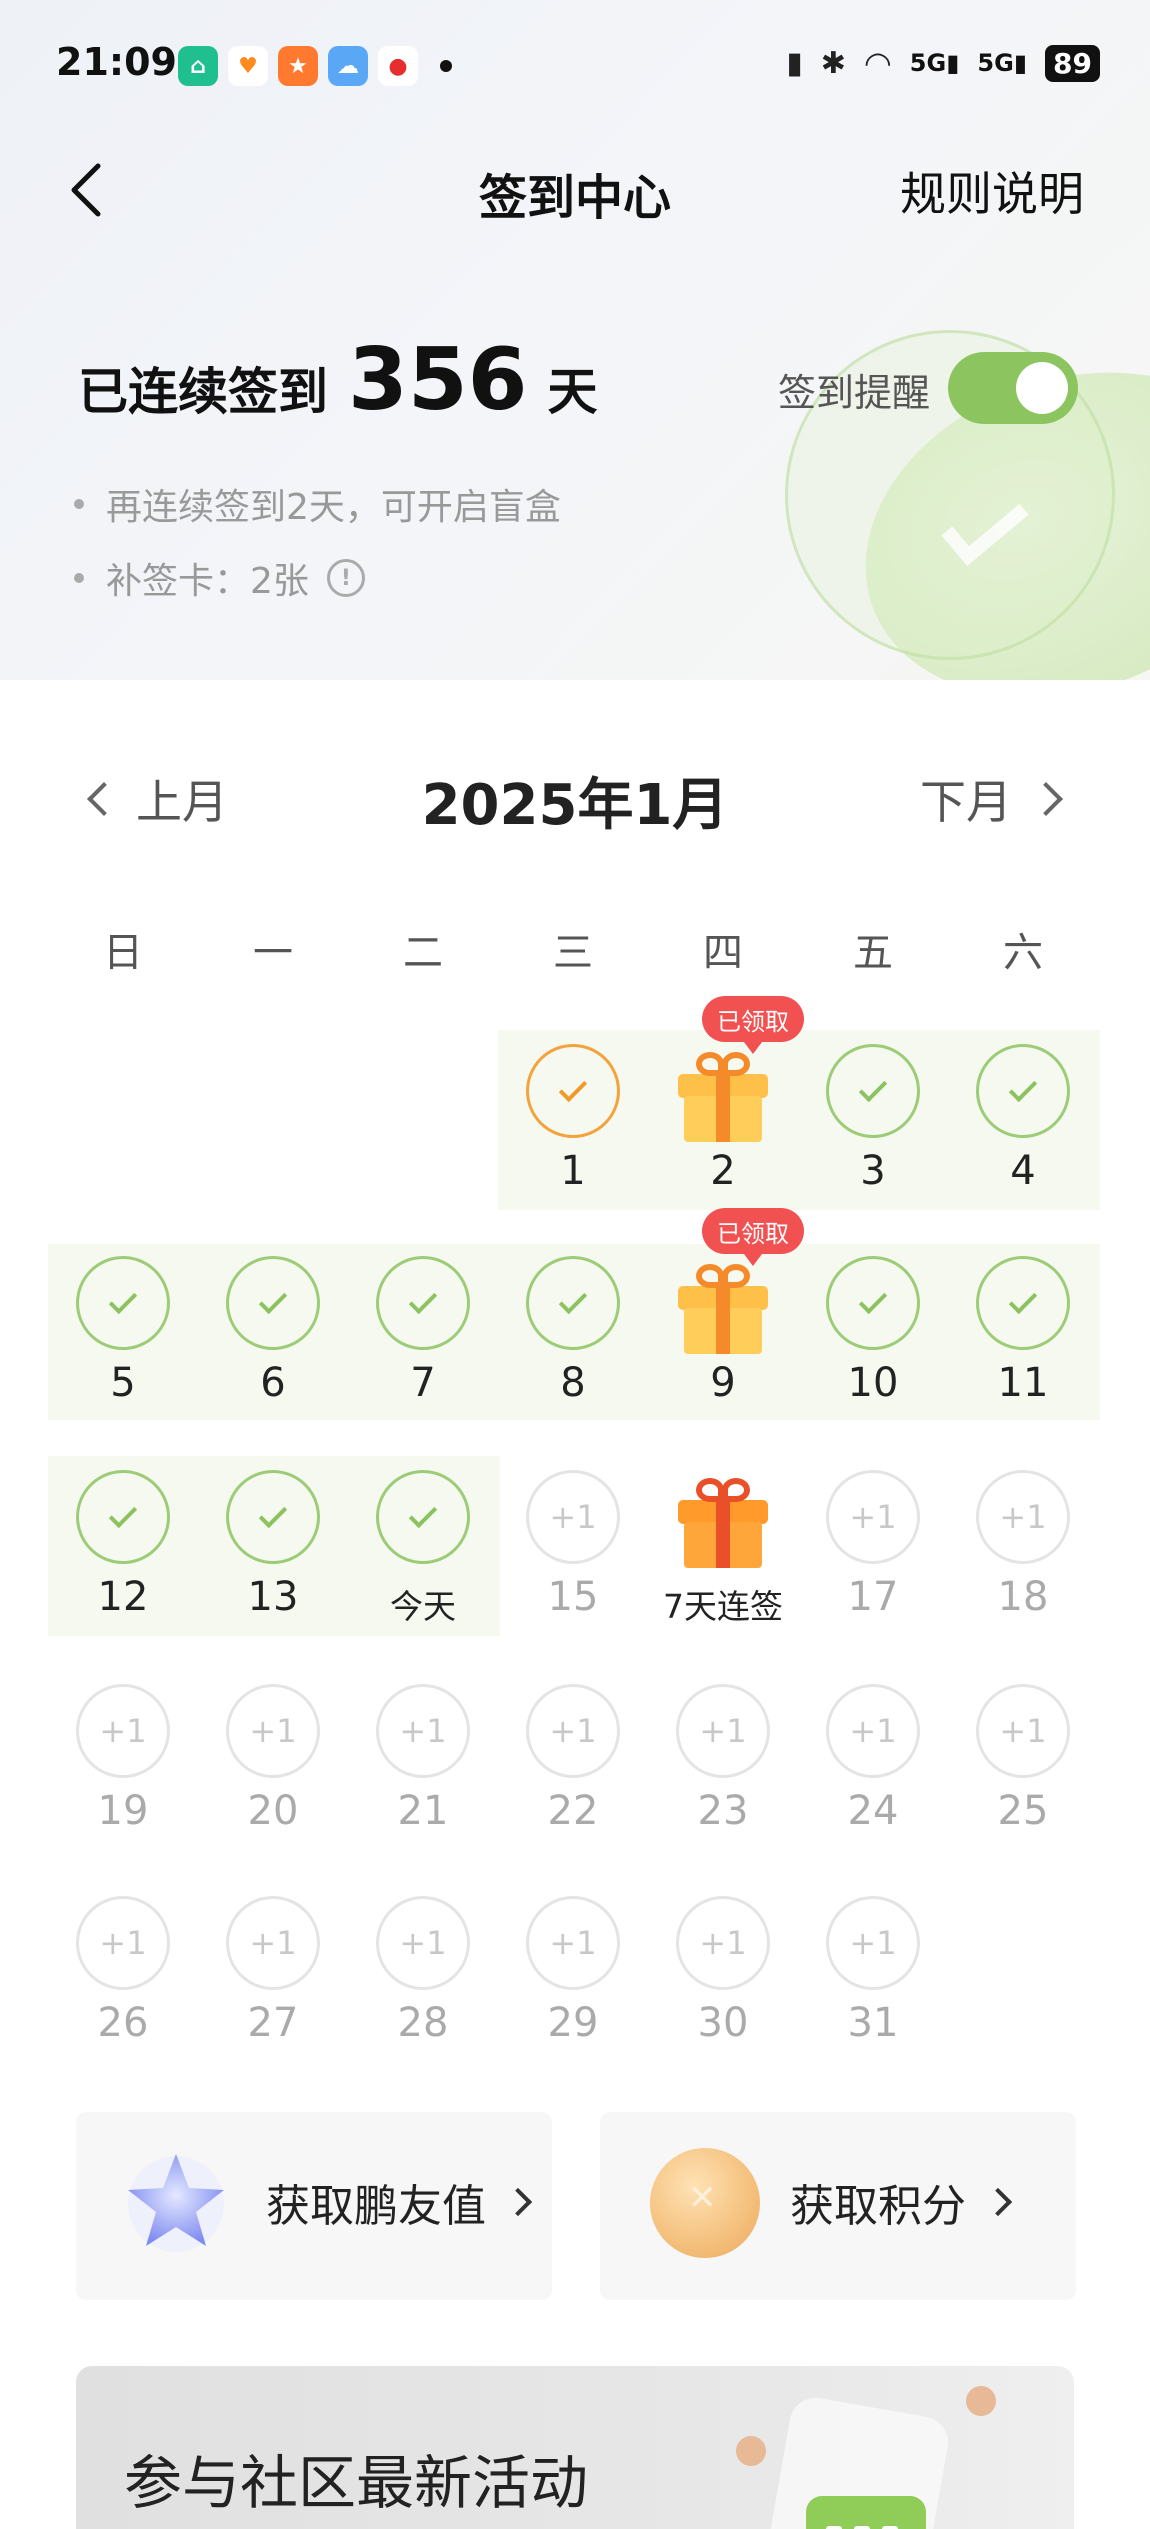 The height and width of the screenshot is (2529, 1150). What do you see at coordinates (1023, 1383) in the screenshot?
I see `day-number: 11` at bounding box center [1023, 1383].